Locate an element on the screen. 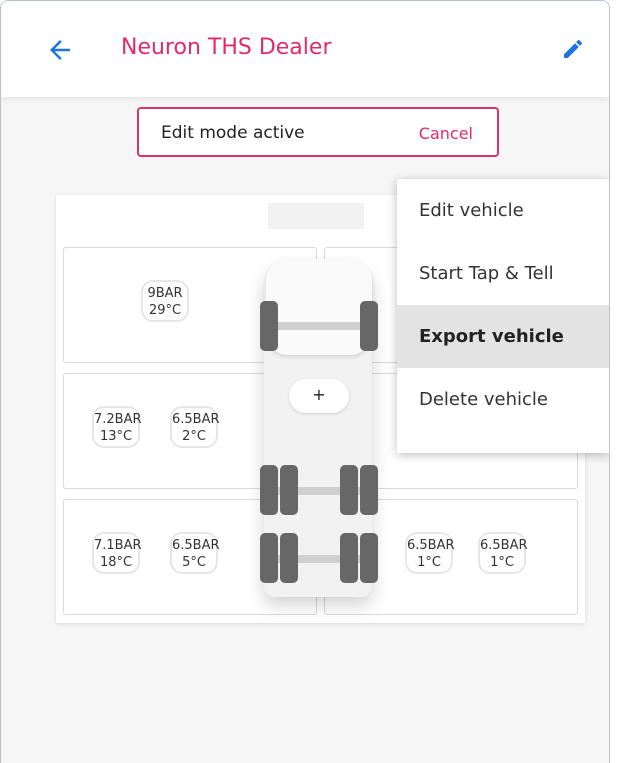  vehicle-diagram: + is located at coordinates (319, 428).